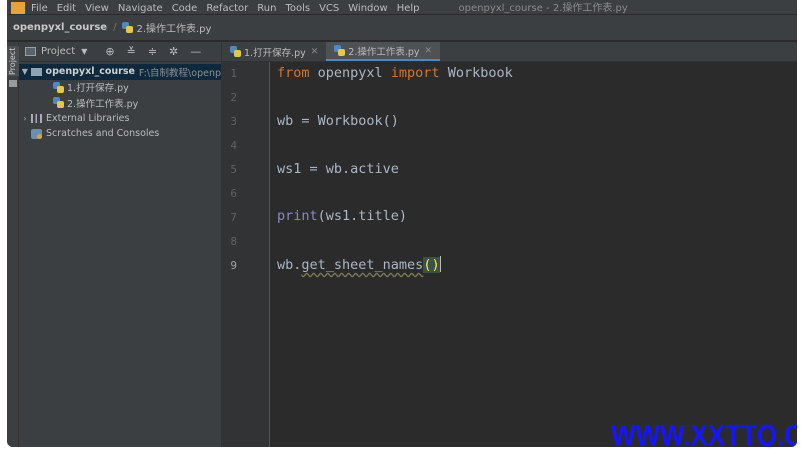  I want to click on expand-all-icon: ≚, so click(131, 51).